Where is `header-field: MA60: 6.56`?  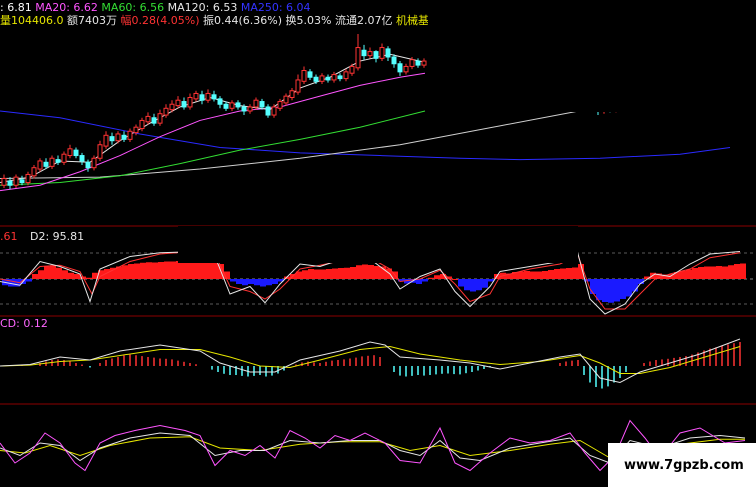
header-field: MA60: 6.56 is located at coordinates (134, 7).